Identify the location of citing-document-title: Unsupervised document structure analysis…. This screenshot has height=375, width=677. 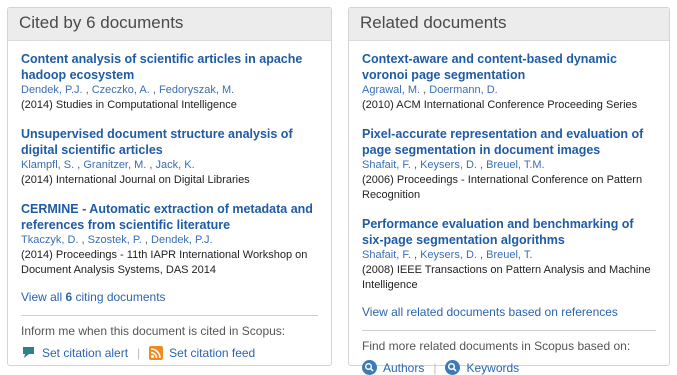
(169, 142).